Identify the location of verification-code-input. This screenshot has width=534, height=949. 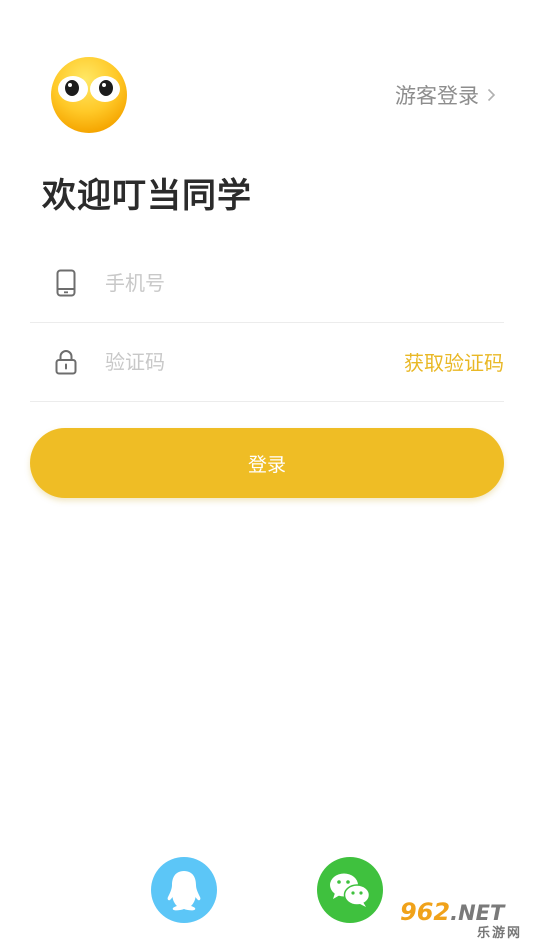
(253, 361).